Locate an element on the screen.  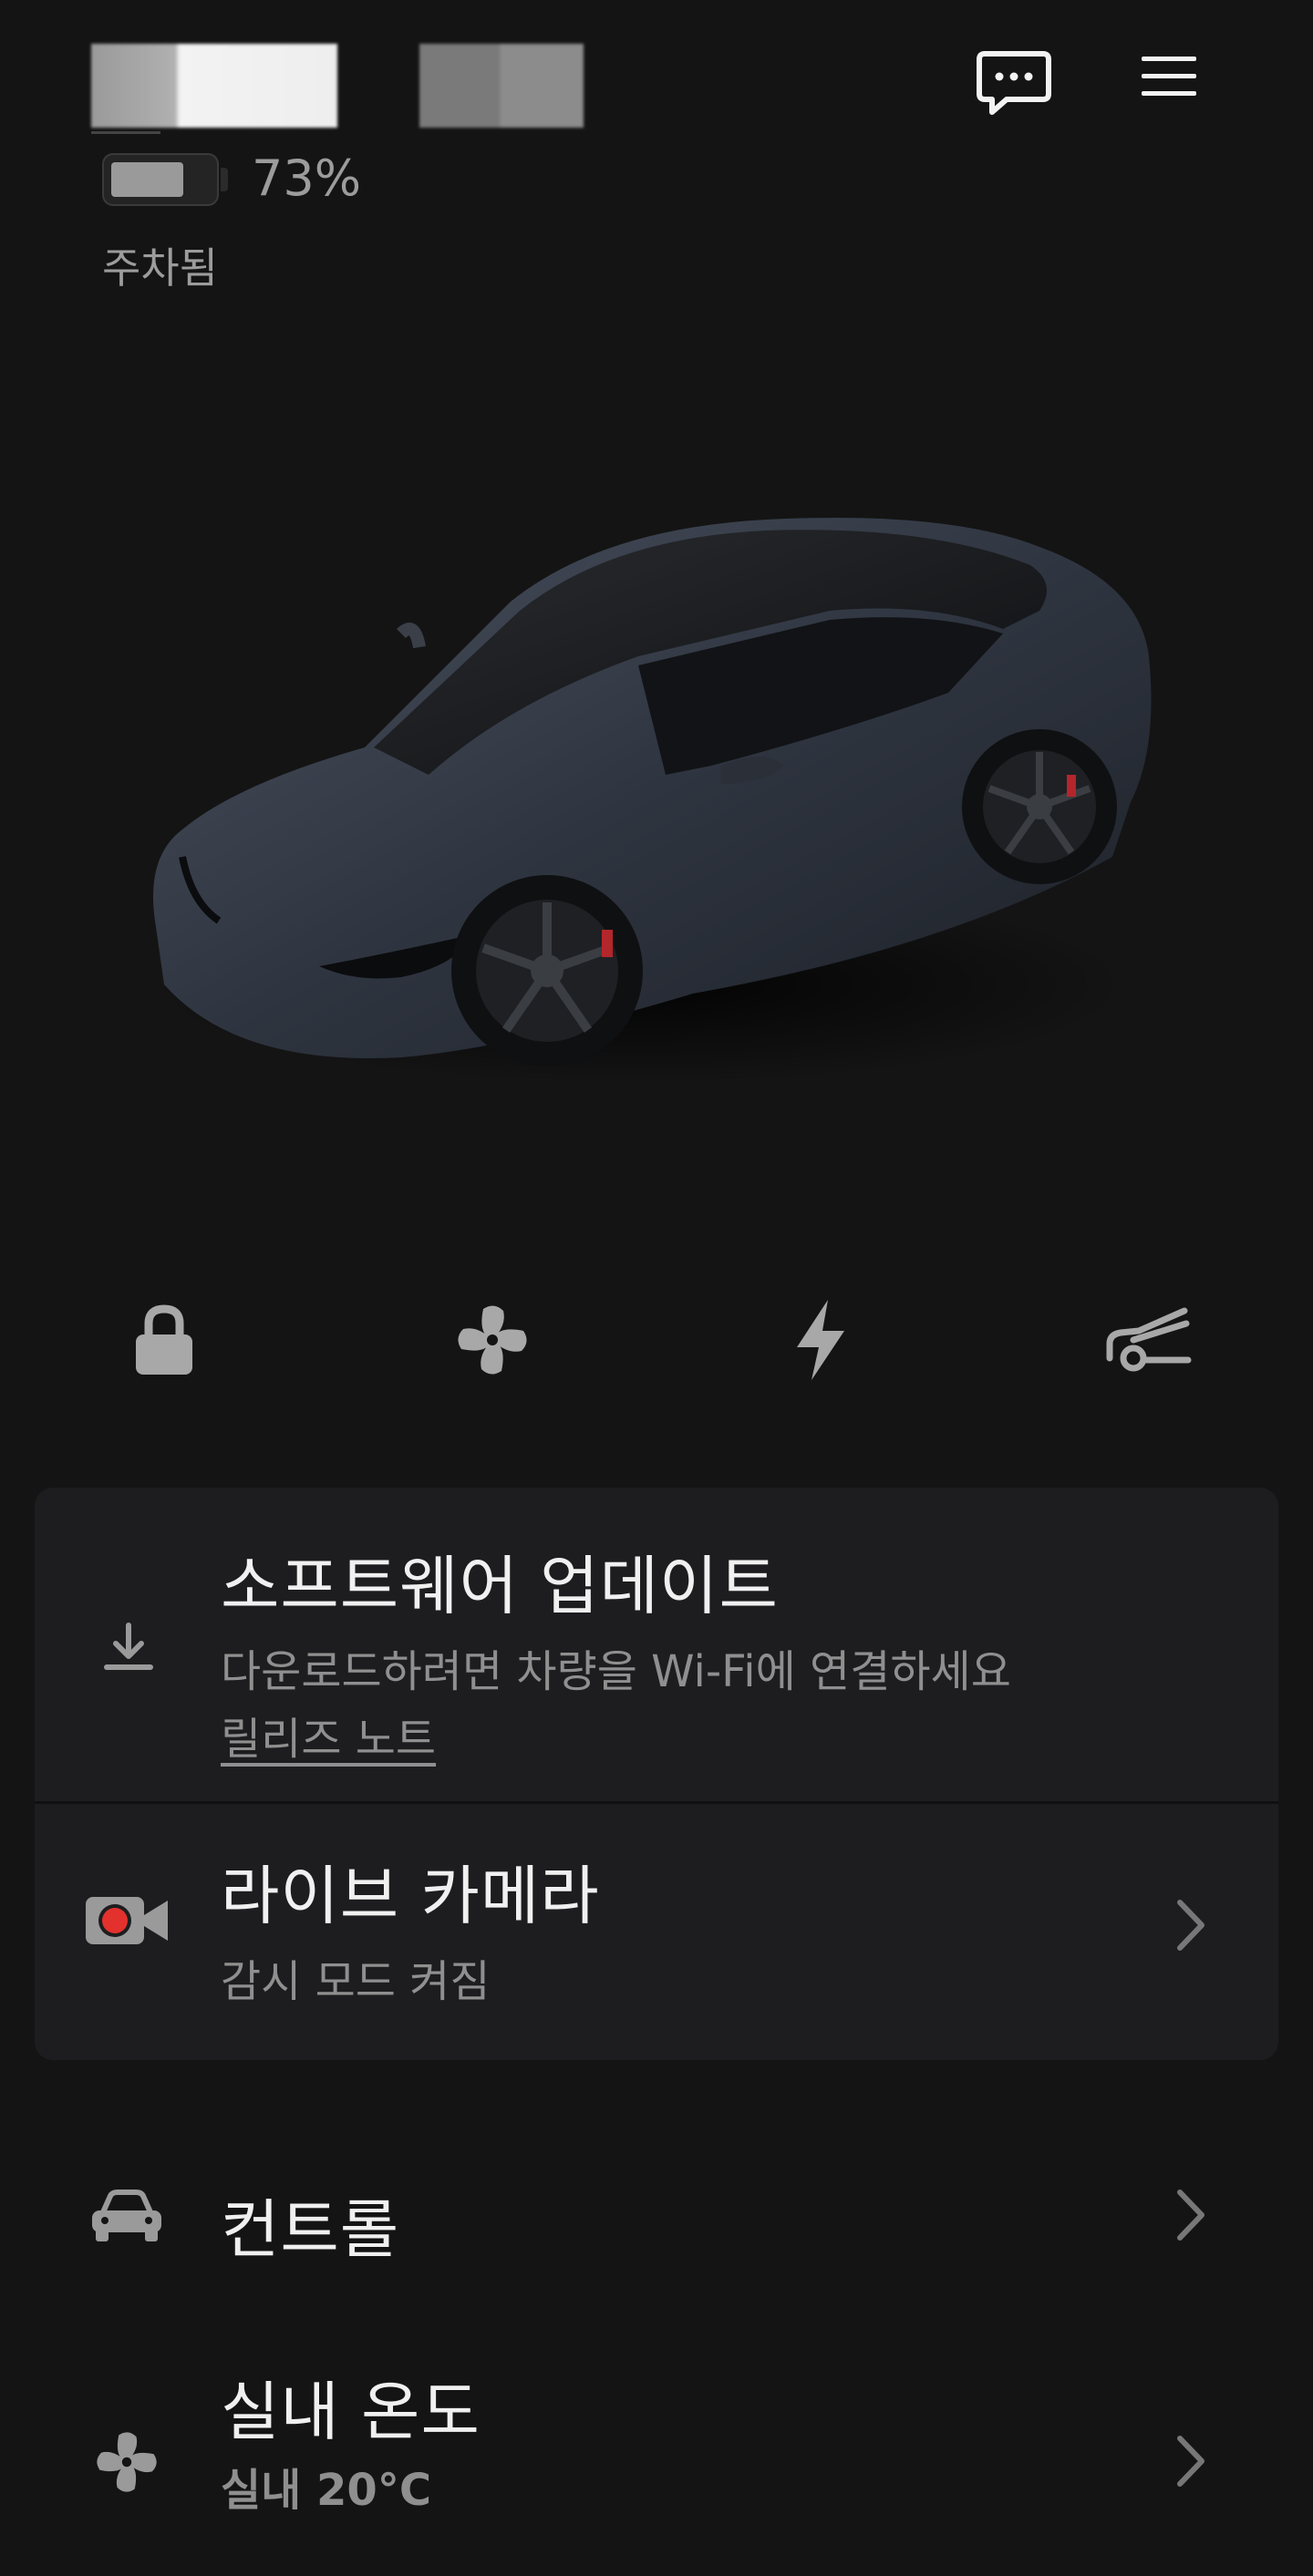
climate-title: 실내 온도 is located at coordinates (351, 2412).